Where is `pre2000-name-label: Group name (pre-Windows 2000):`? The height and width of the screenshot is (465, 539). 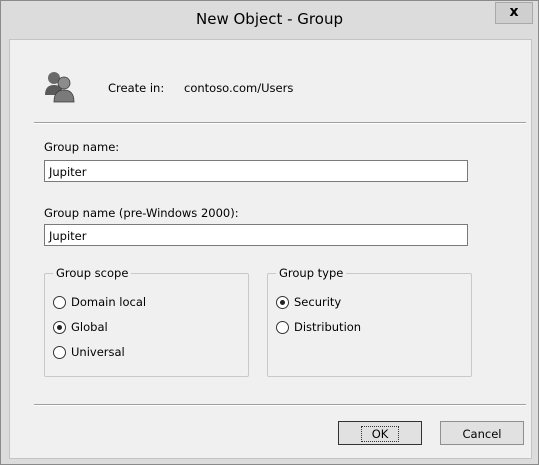 pre2000-name-label: Group name (pre-Windows 2000): is located at coordinates (141, 213).